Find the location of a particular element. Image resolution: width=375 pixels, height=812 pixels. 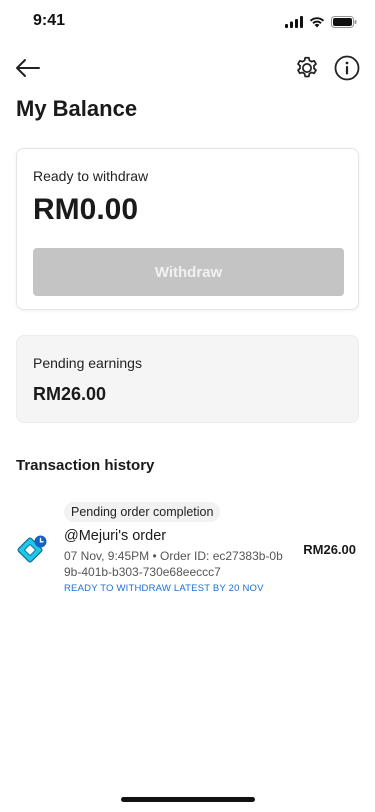

withdraw-button: Withdraw is located at coordinates (188, 272).